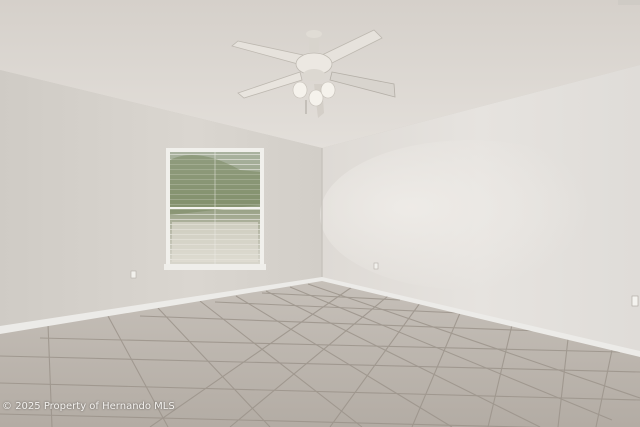 This screenshot has height=427, width=640. Describe the element at coordinates (88, 406) in the screenshot. I see `copyright-watermark: © 2025 Property of Hernando MLS` at that location.